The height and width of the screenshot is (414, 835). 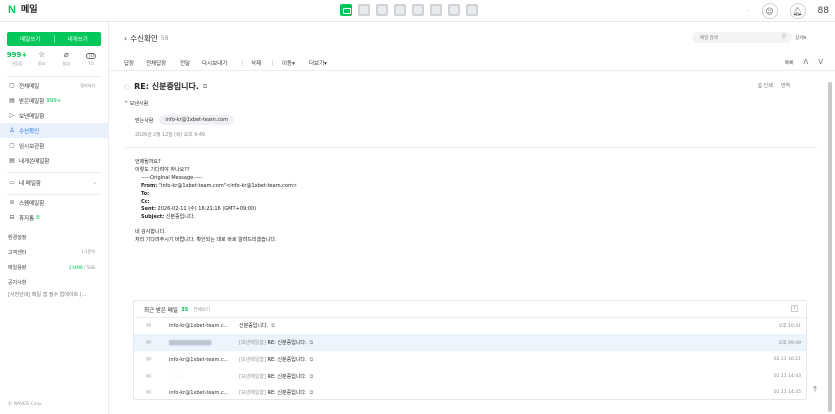 I want to click on memo-app-icon, so click(x=436, y=10).